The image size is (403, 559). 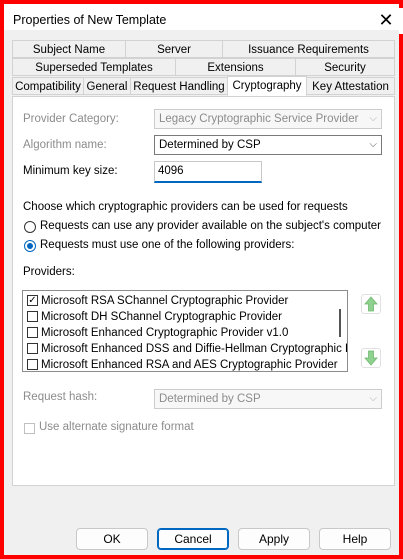 I want to click on radio-any-provider, so click(x=30, y=227).